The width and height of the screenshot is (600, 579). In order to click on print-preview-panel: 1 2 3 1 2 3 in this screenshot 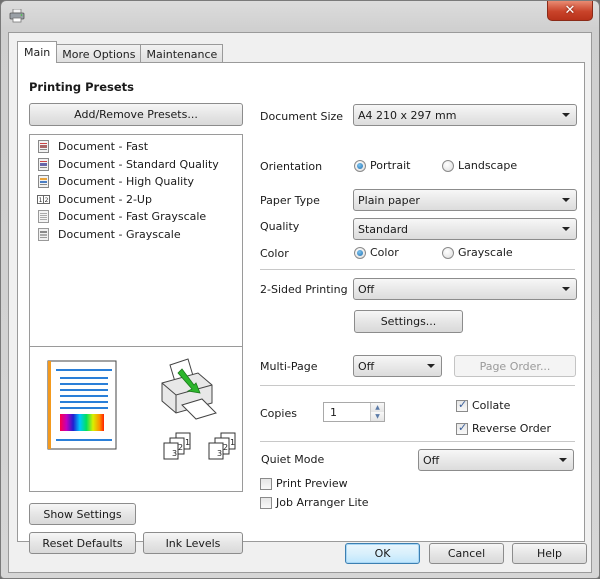, I will do `click(136, 419)`.